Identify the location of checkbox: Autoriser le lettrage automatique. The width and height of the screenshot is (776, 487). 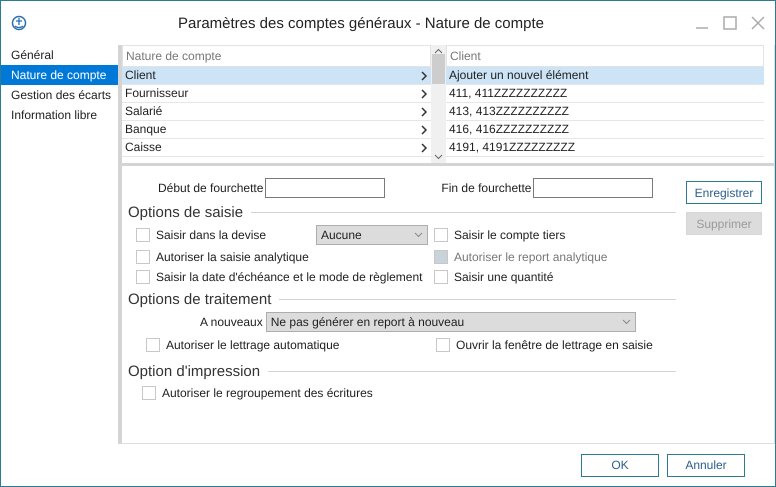
(291, 344).